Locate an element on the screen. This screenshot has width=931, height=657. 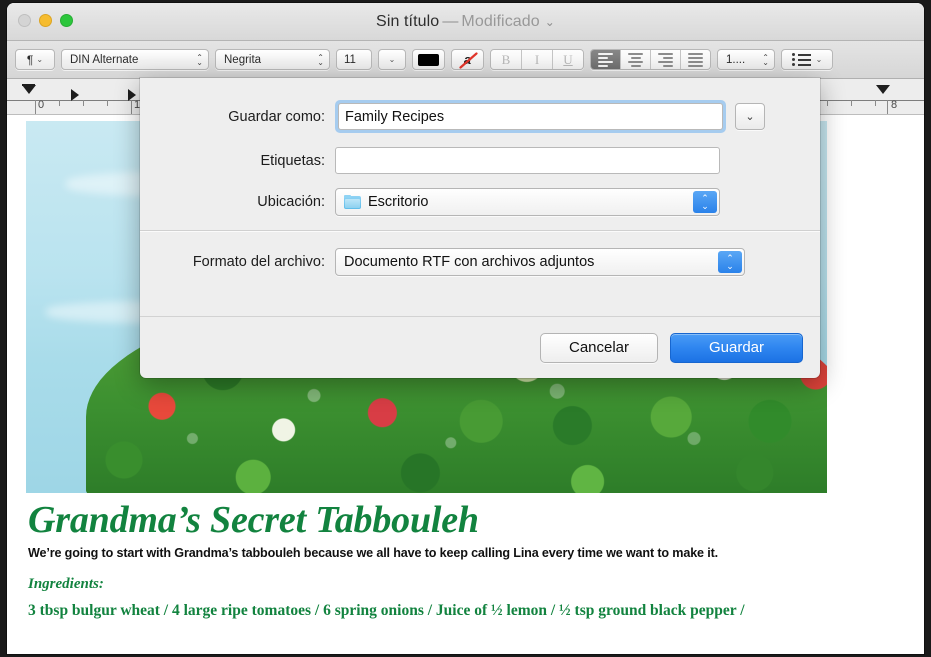
window-title: Sin título — Modificado ⌄ is located at coordinates (465, 22).